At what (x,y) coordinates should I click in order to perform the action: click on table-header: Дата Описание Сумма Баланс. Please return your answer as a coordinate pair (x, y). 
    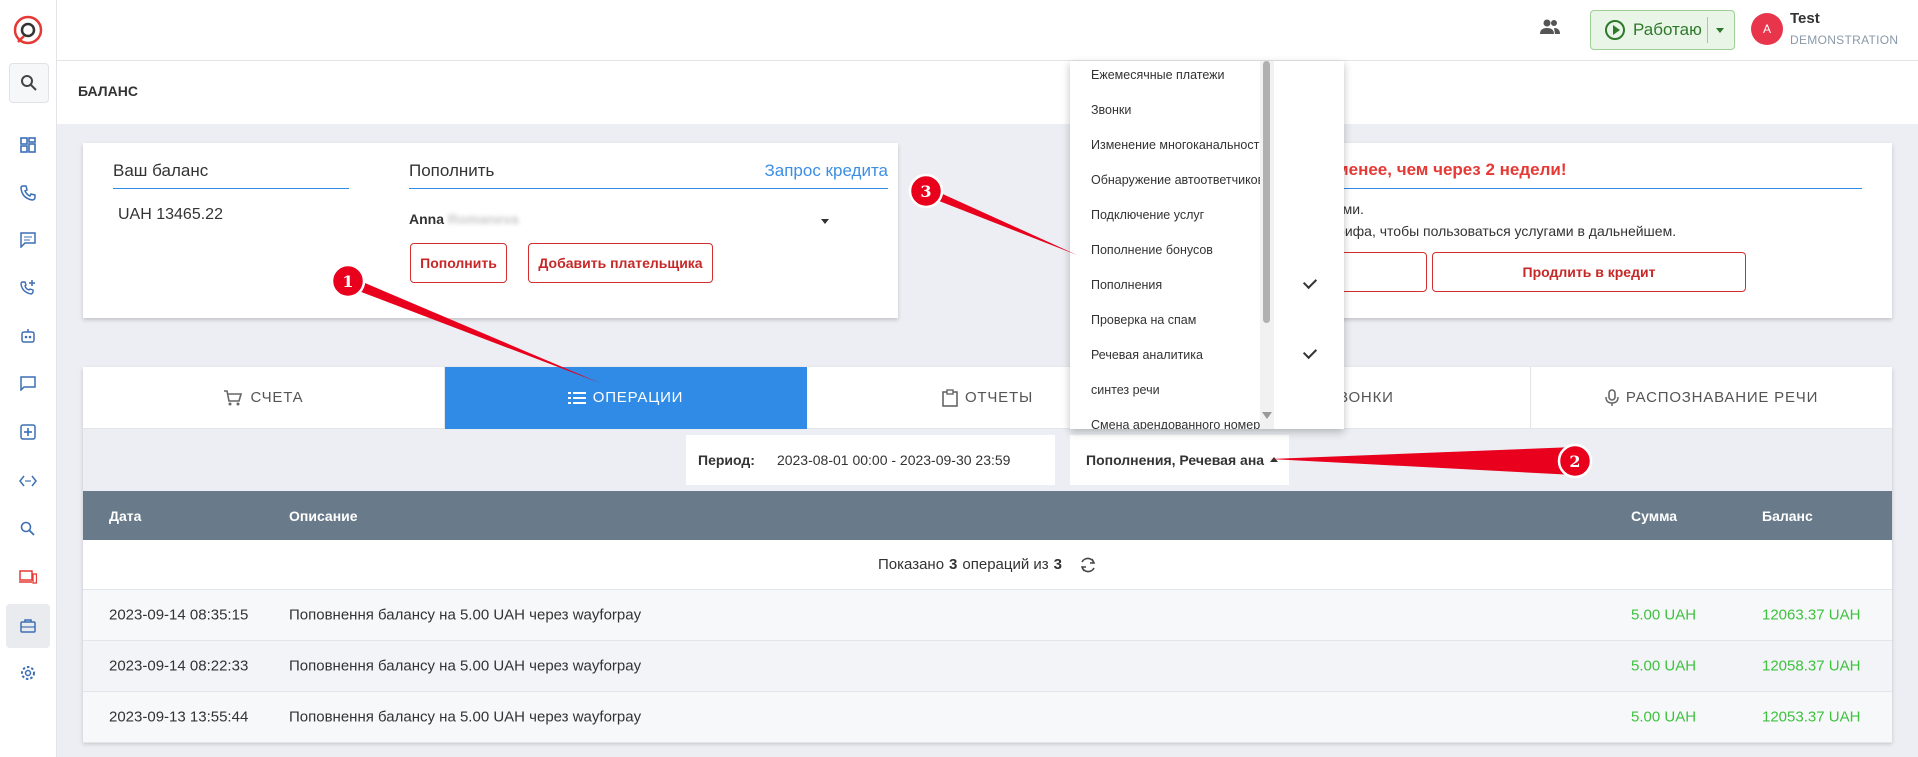
    Looking at the image, I should click on (987, 515).